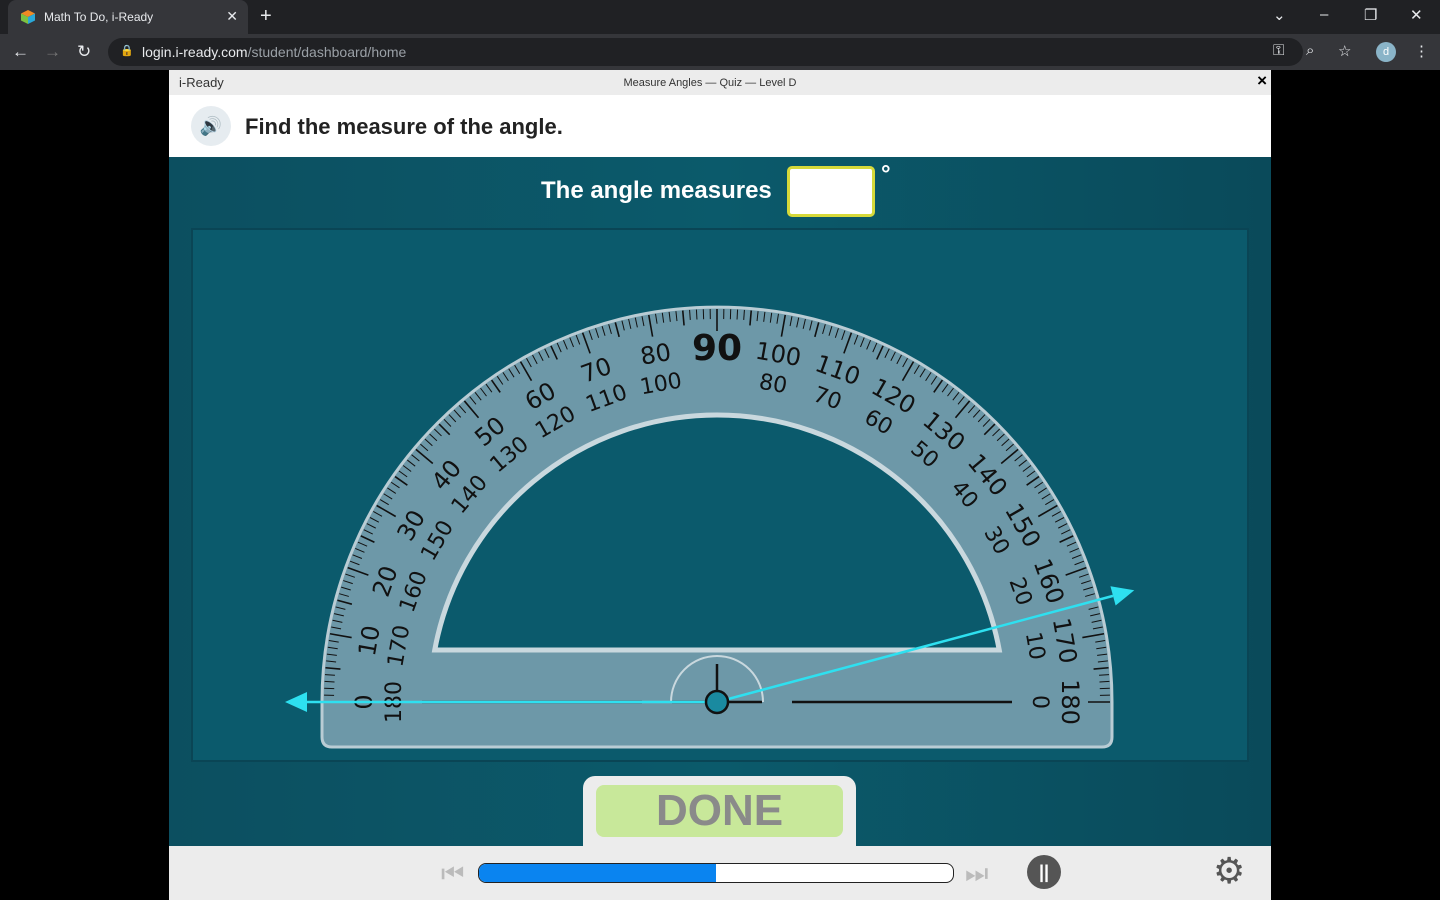 This screenshot has width=1440, height=900. Describe the element at coordinates (710, 83) in the screenshot. I see `lesson-title: Measure Angles — Quiz — Level D` at that location.